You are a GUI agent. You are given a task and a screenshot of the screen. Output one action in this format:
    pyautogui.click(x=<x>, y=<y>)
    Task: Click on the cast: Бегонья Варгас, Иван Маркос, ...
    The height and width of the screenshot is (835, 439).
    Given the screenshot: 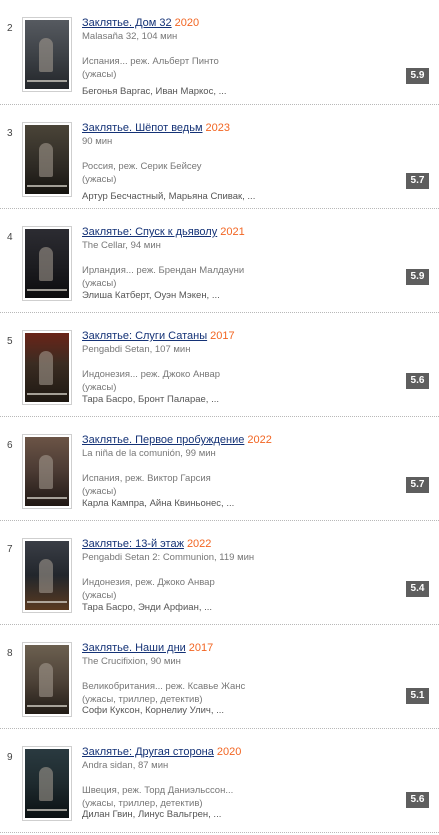 What is the action you would take?
    pyautogui.click(x=154, y=91)
    